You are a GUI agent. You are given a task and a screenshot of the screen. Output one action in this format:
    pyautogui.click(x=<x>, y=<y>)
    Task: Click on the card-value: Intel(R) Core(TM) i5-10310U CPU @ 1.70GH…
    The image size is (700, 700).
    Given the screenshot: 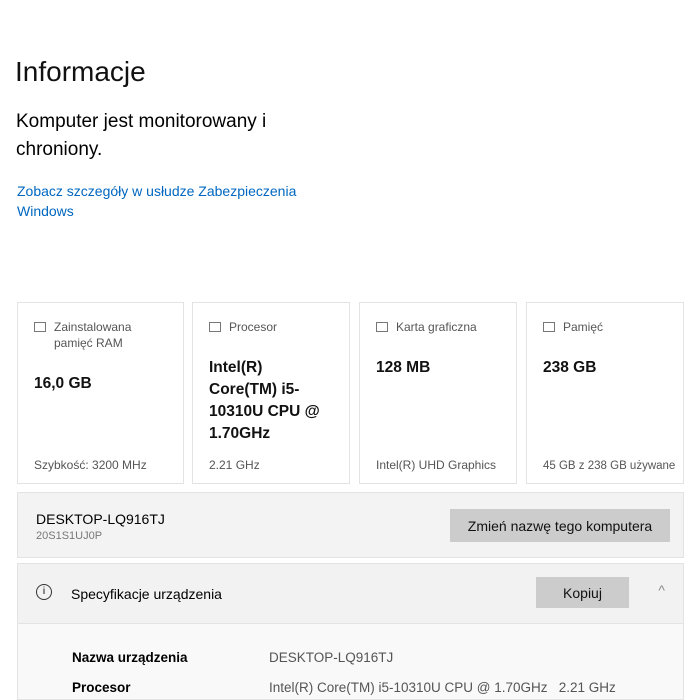 What is the action you would take?
    pyautogui.click(x=264, y=400)
    